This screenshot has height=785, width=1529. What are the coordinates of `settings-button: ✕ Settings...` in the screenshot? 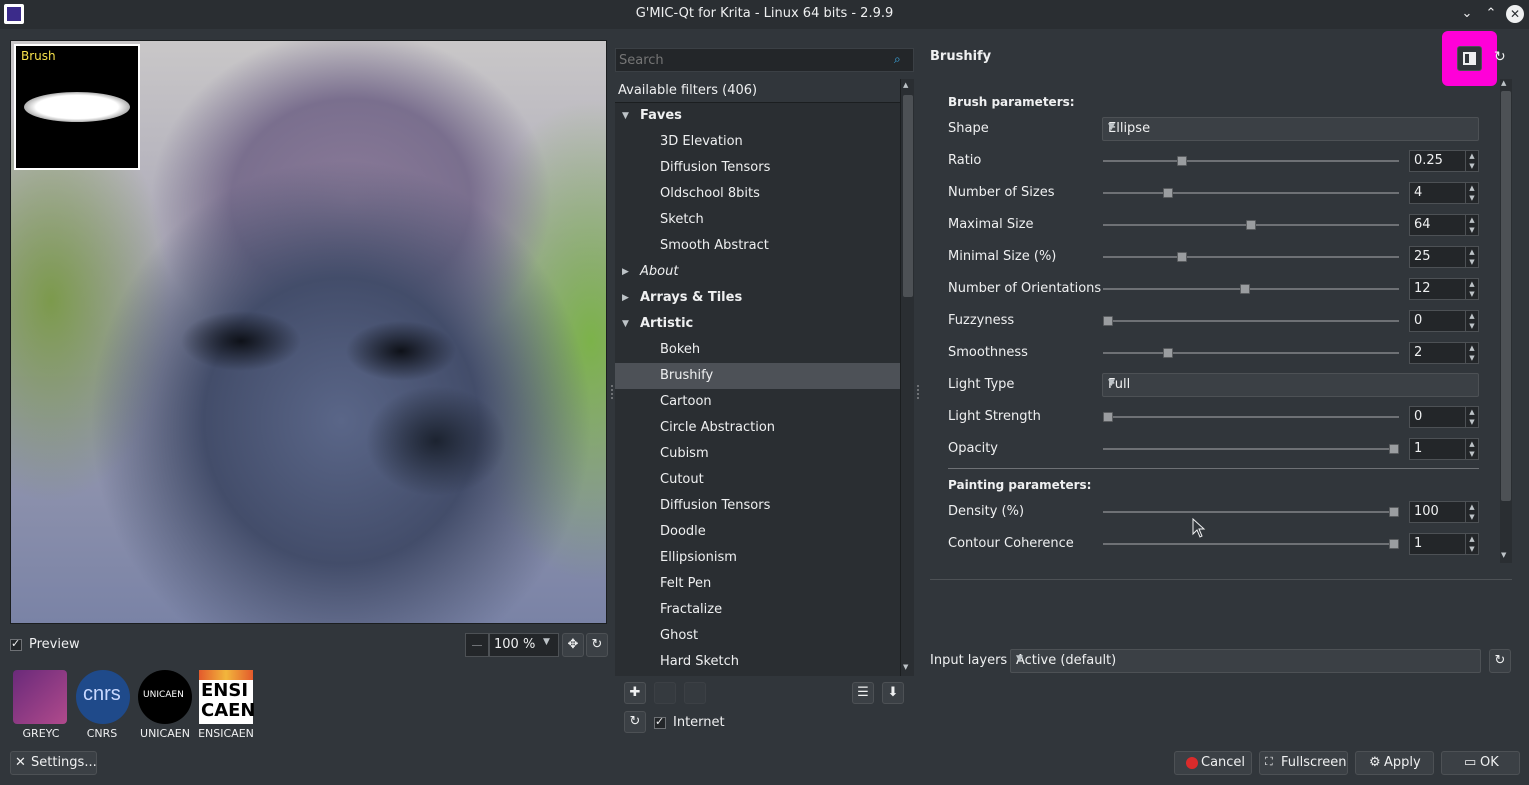 It's located at (53, 763).